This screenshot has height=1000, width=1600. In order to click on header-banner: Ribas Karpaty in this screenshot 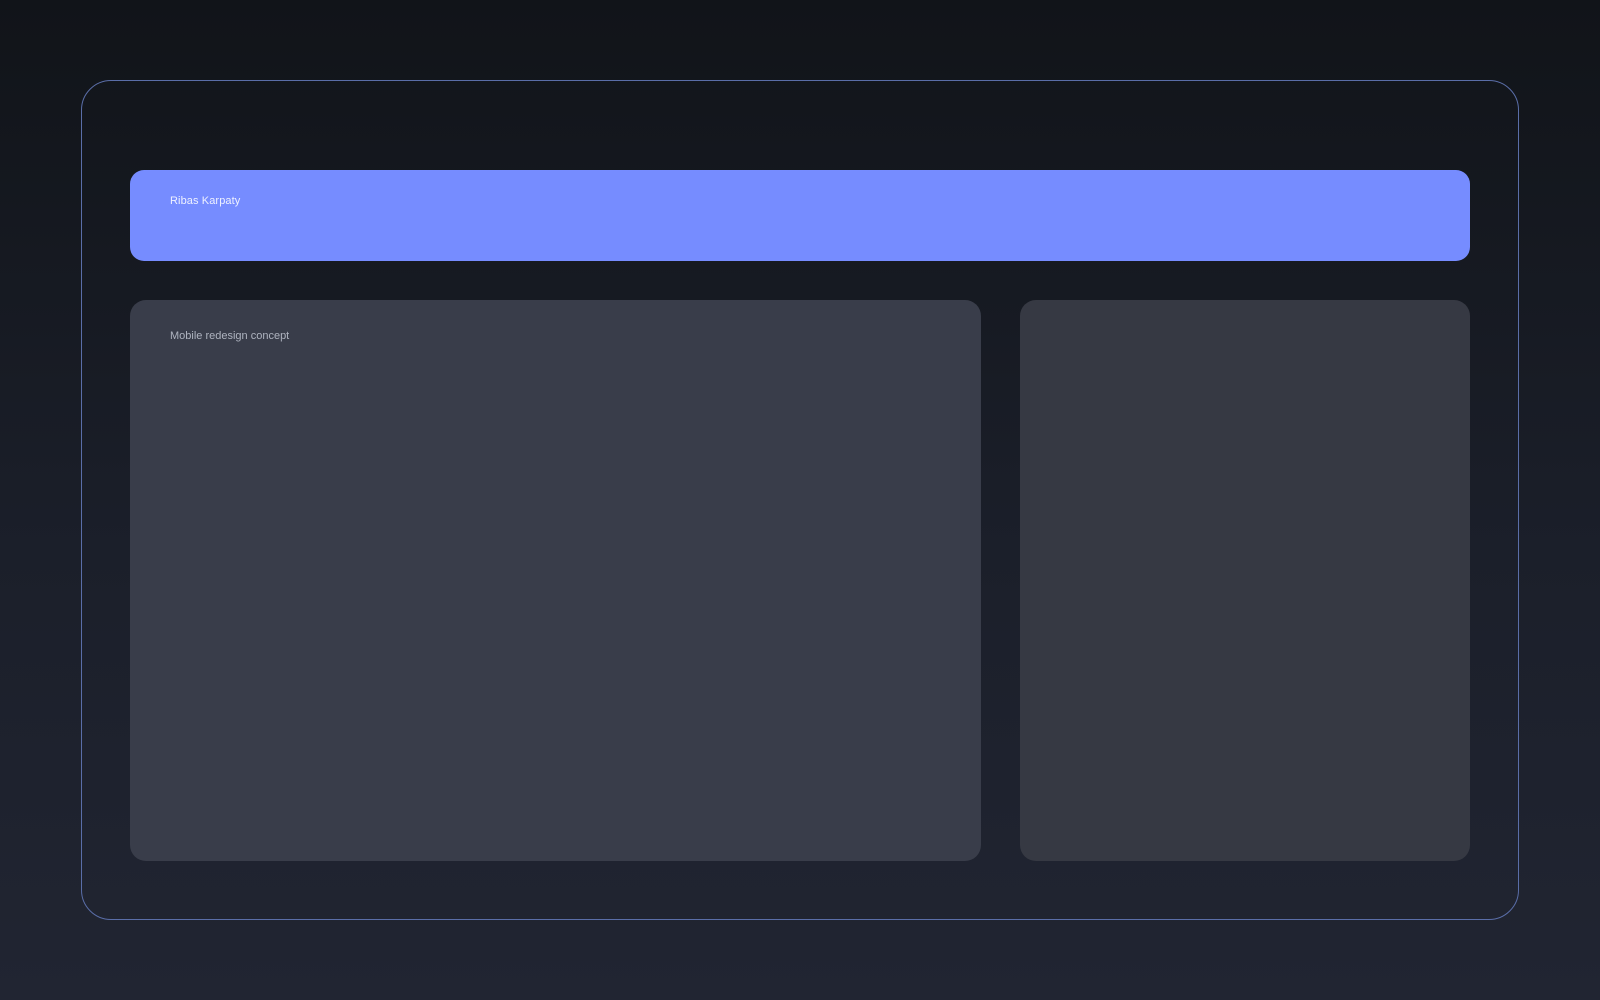, I will do `click(800, 215)`.